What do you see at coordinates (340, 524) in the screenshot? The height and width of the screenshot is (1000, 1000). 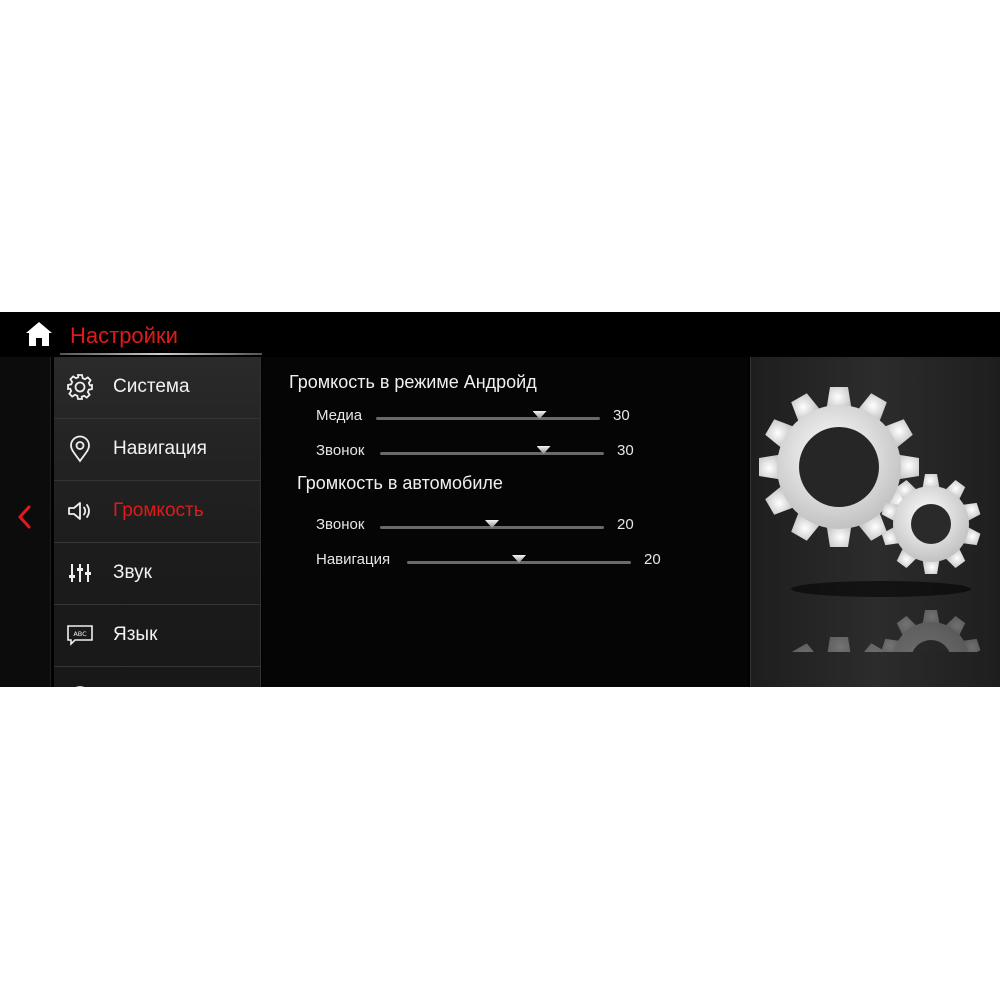 I see `slider-label-car-ring: Звонок` at bounding box center [340, 524].